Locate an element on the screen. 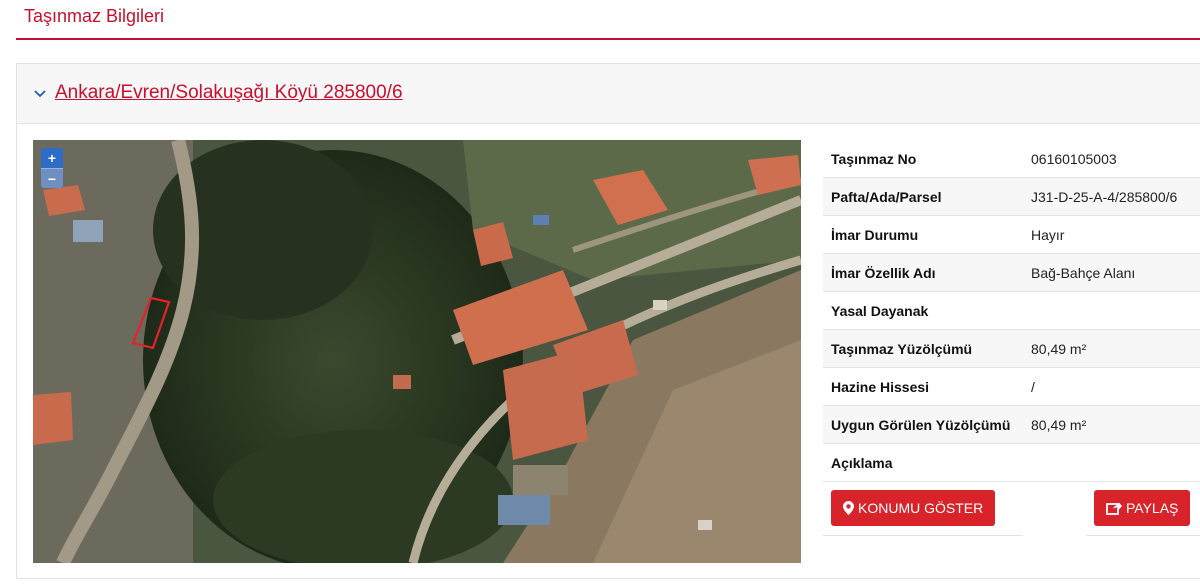 This screenshot has height=588, width=1200. info-row-imar-ozellik-adi: İmar Özellik Adı Bağ-Bahçe Alanı is located at coordinates (1011, 273).